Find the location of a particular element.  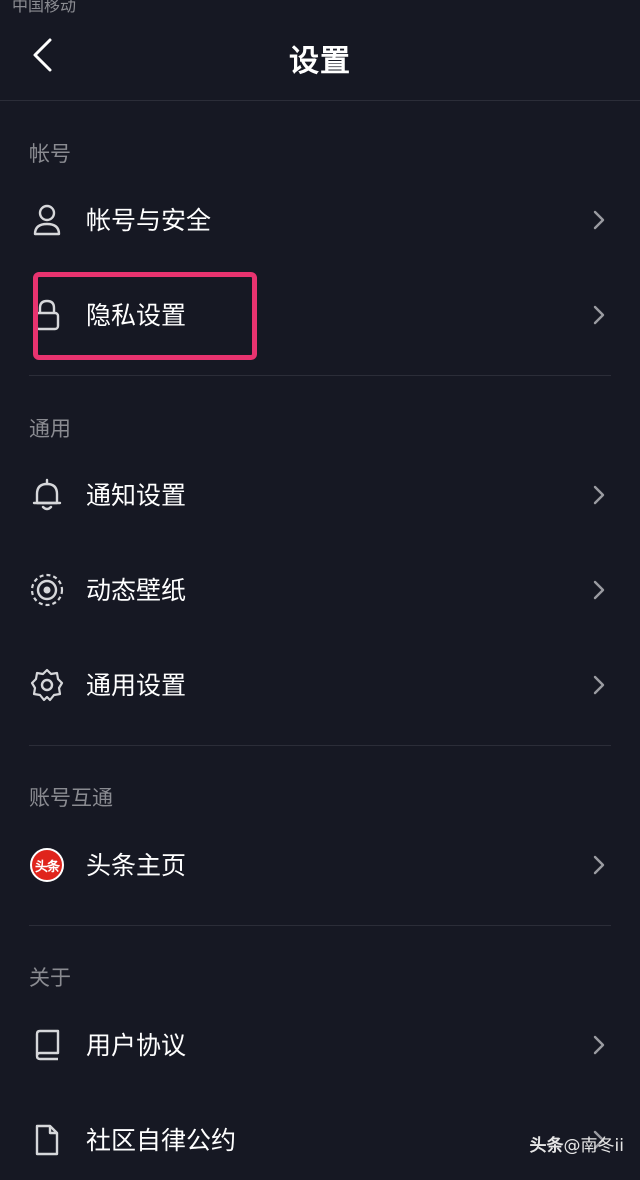

section-label-account: 帐号 is located at coordinates (50, 154).